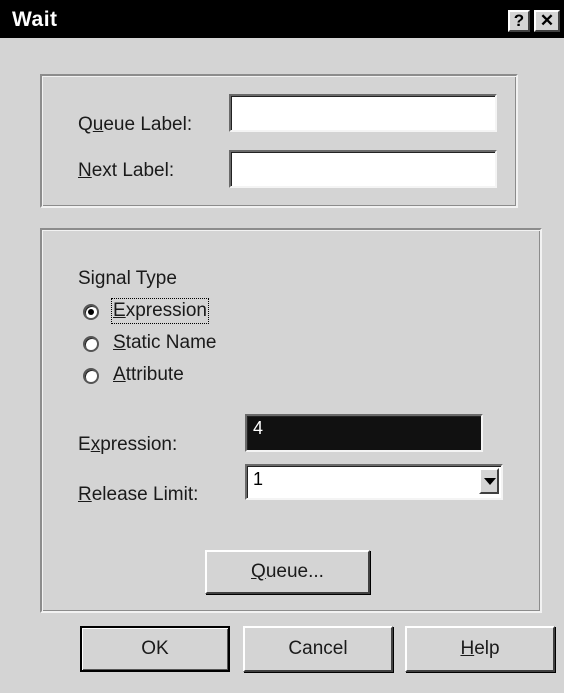 The image size is (564, 693). I want to click on radio-attribute, so click(91, 376).